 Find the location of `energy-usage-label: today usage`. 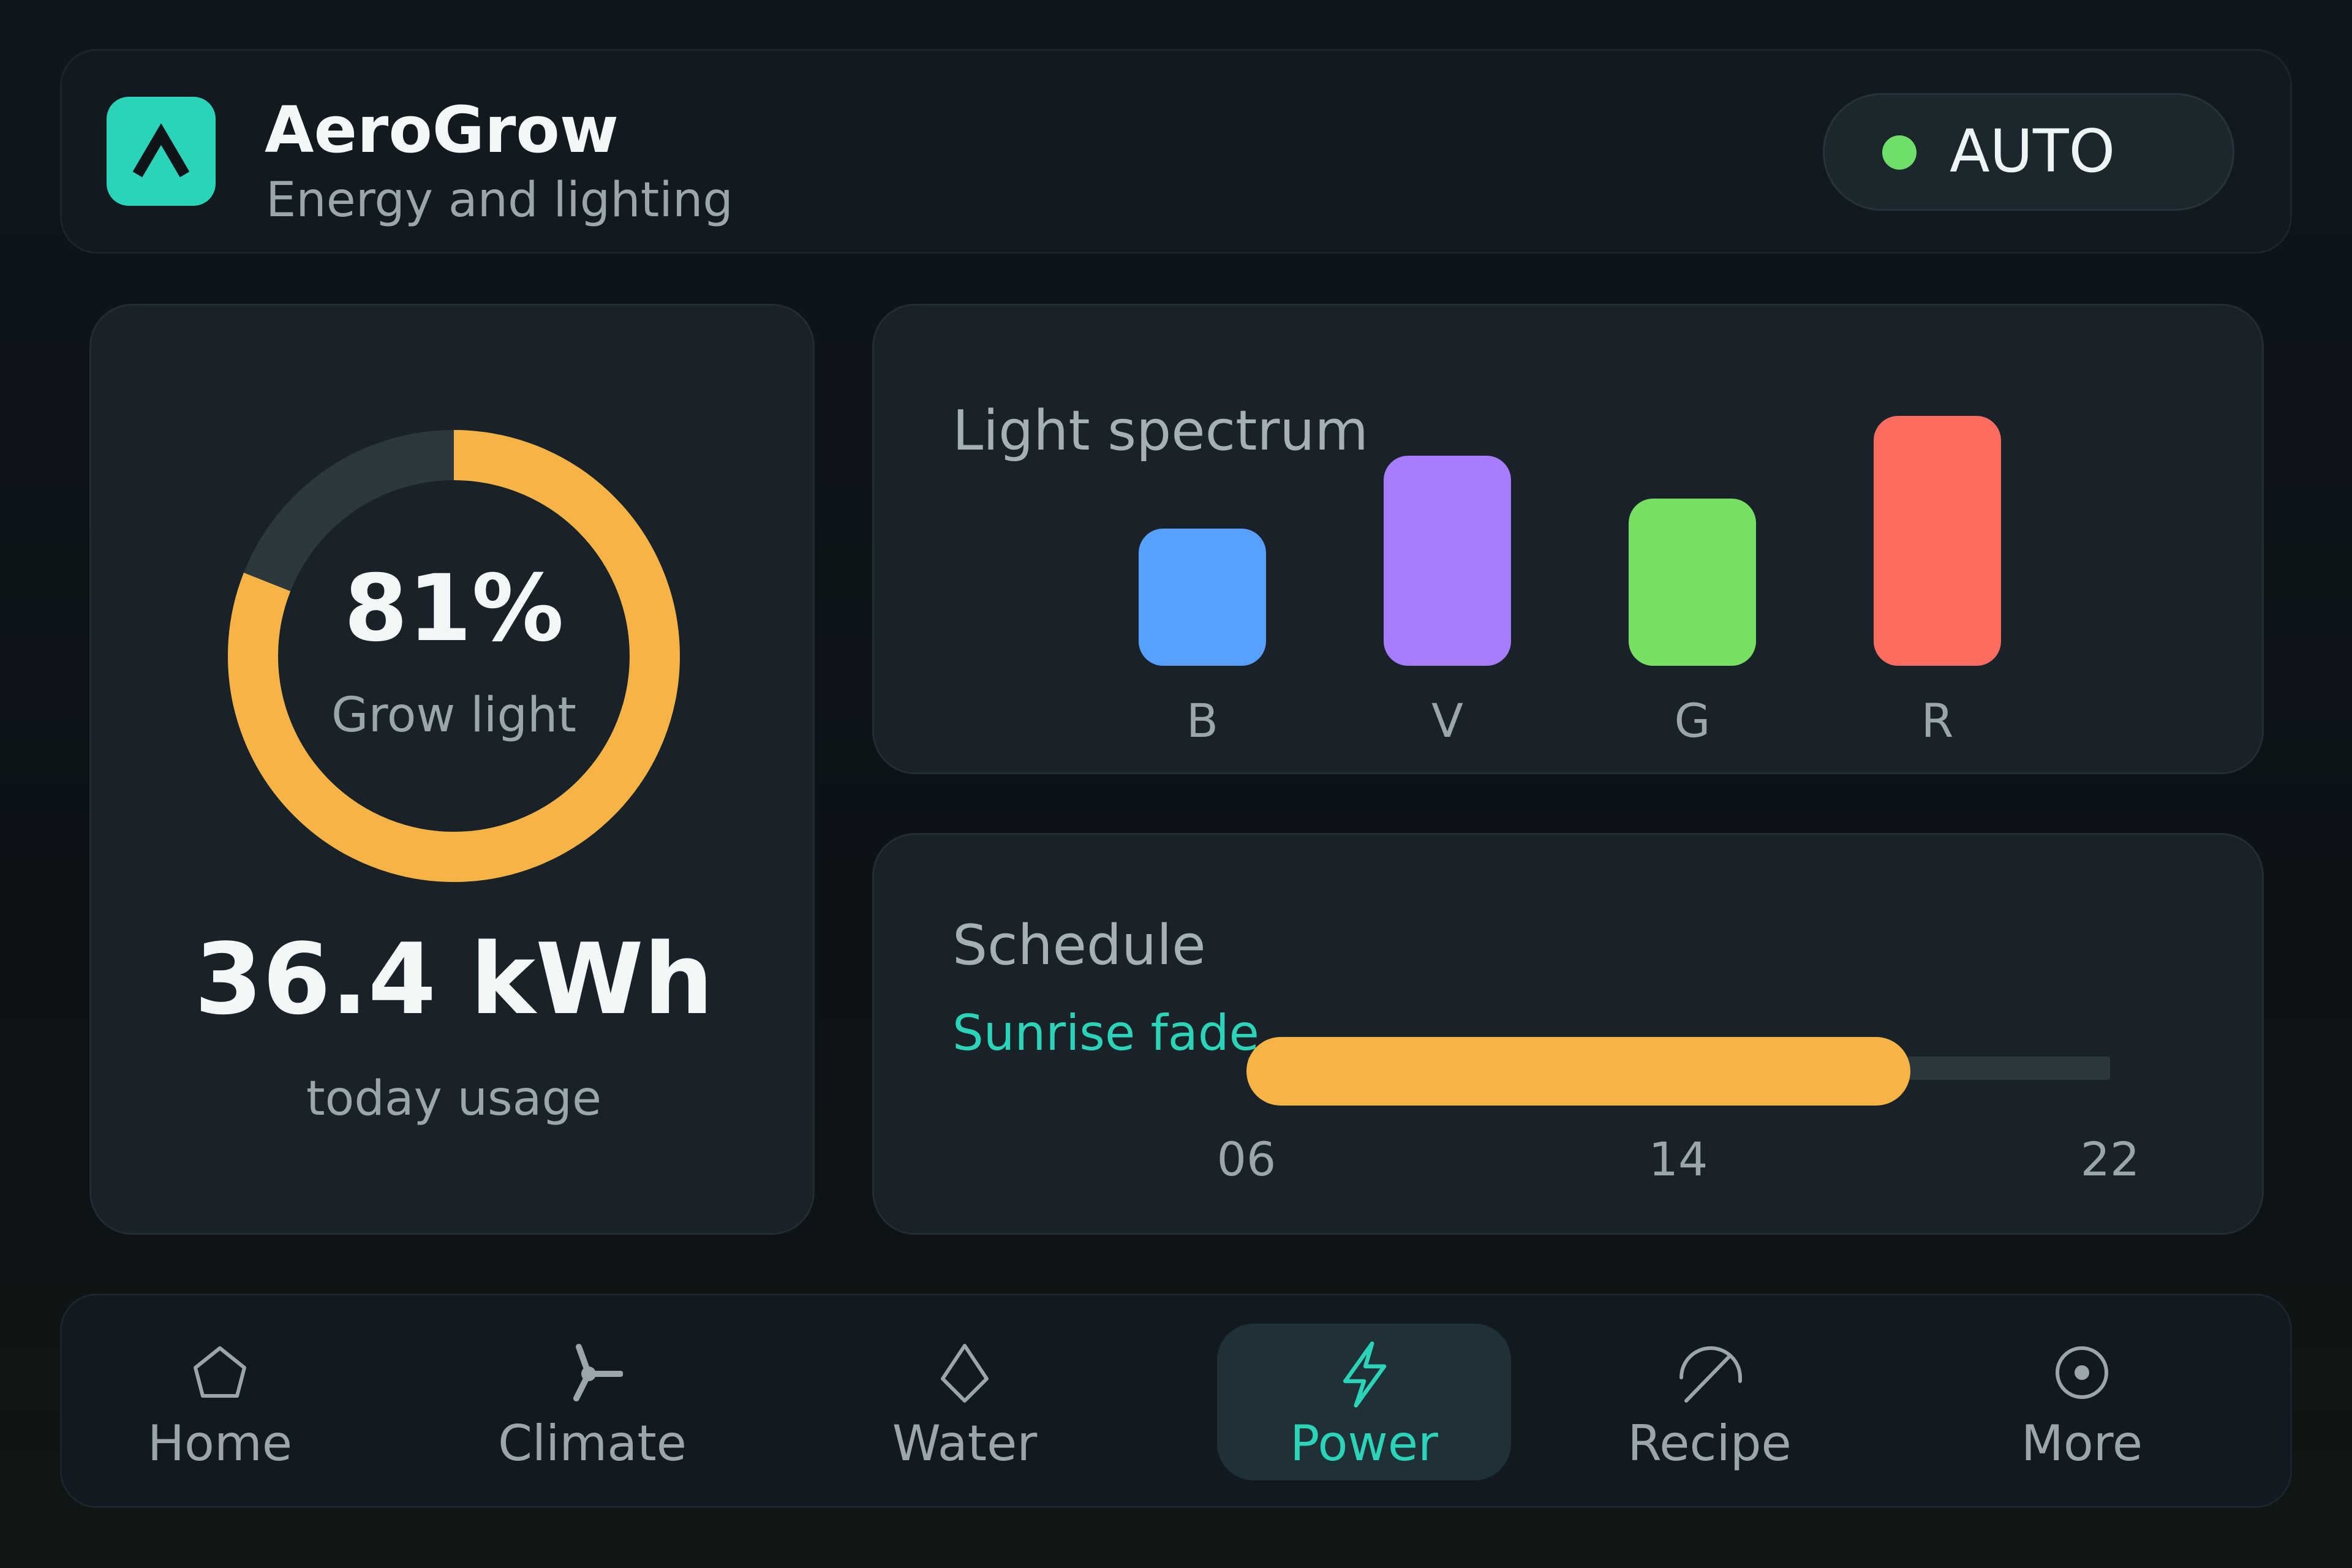

energy-usage-label: today usage is located at coordinates (454, 1099).